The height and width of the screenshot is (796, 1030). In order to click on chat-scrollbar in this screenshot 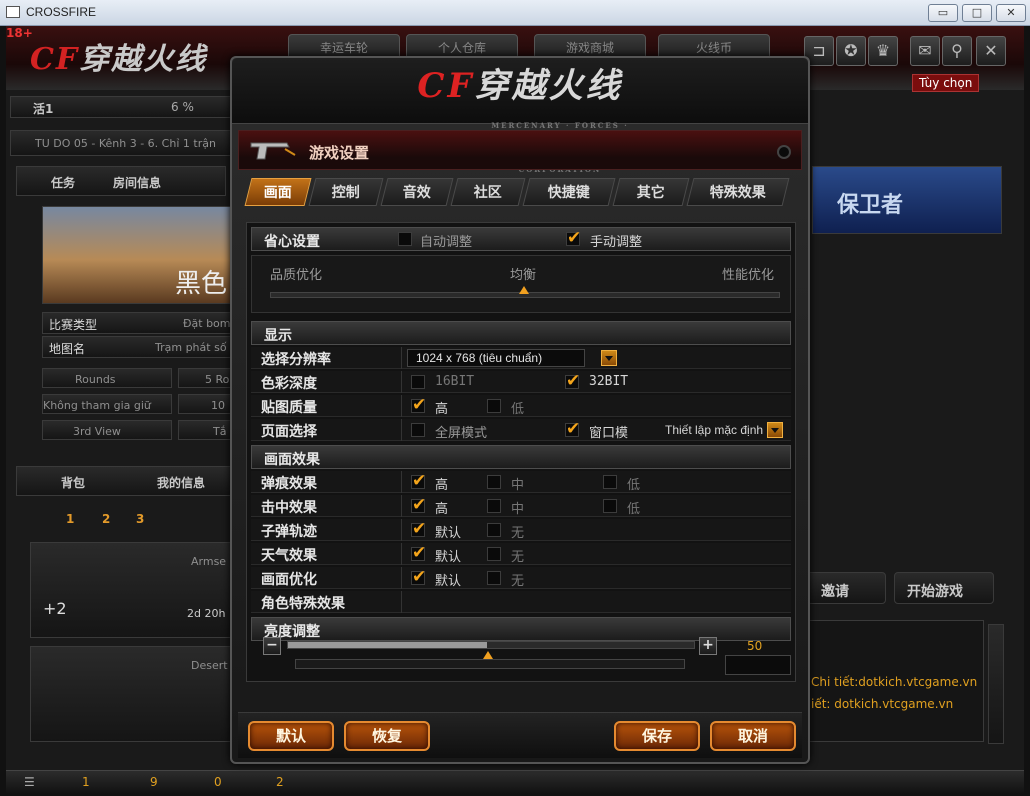, I will do `click(996, 684)`.